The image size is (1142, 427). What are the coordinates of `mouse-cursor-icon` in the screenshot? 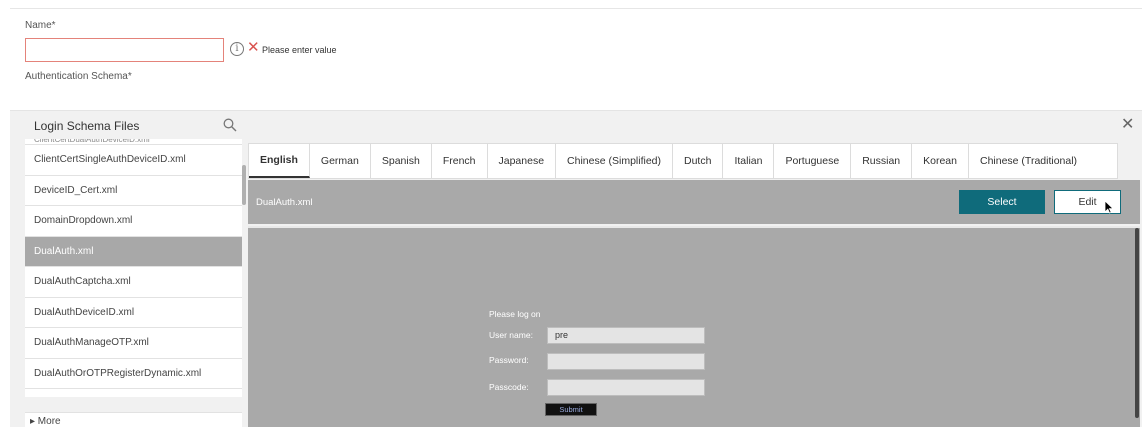 It's located at (1109, 207).